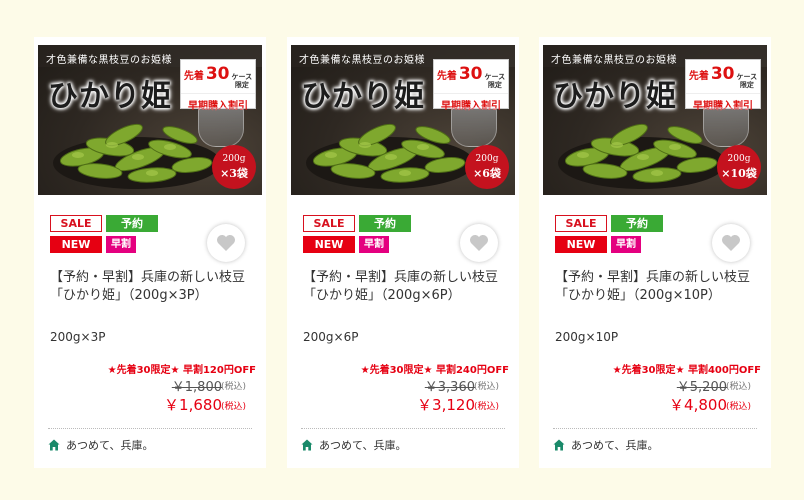  Describe the element at coordinates (78, 337) in the screenshot. I see `product-variant: 200g×3P` at that location.